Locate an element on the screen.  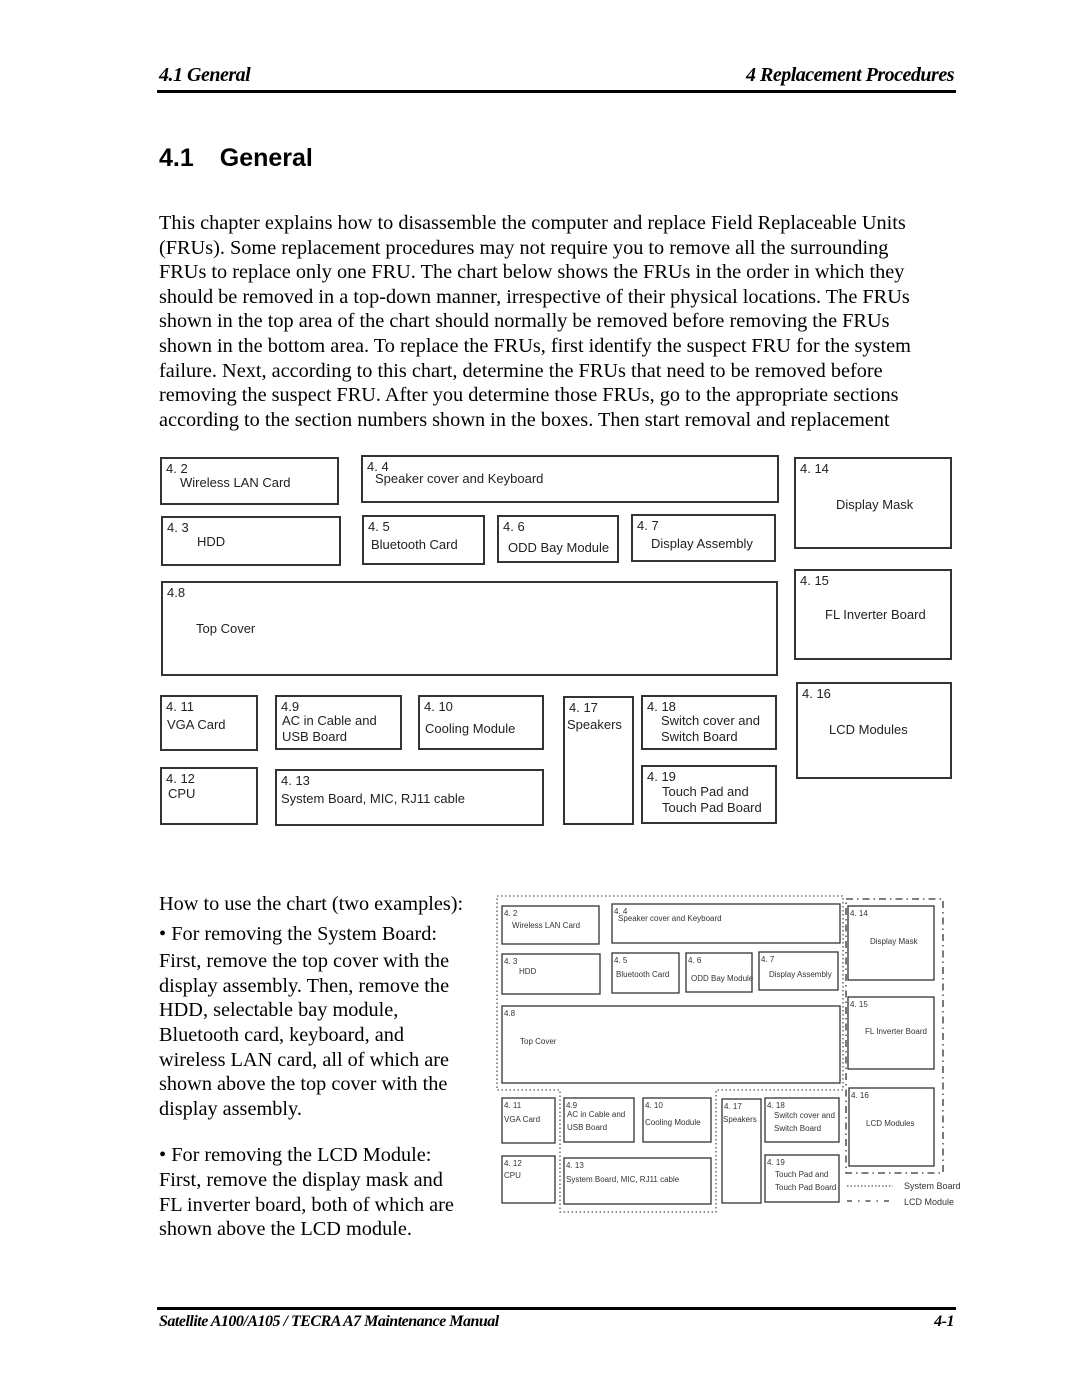
mini-fru-box: 4. 13 System Board, MIC, RJ11 cable is located at coordinates (637, 1181).